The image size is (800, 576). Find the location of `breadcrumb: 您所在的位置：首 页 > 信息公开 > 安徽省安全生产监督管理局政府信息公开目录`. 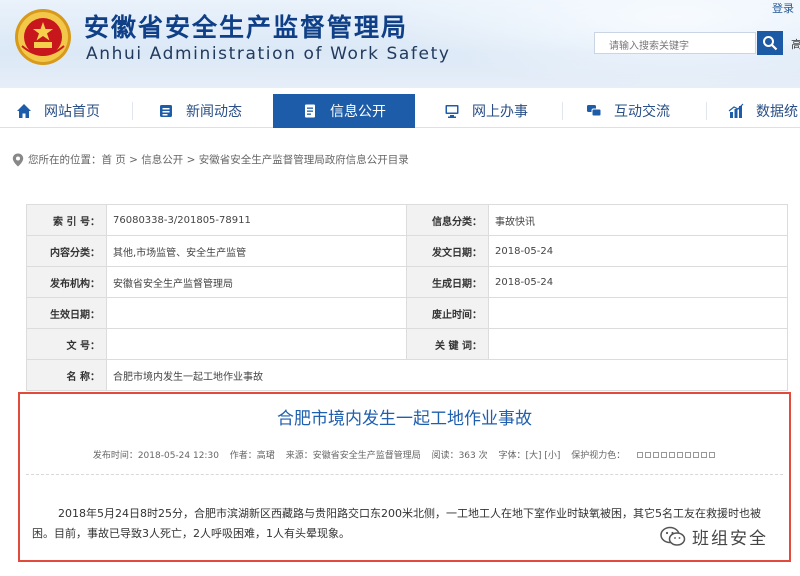

breadcrumb: 您所在的位置：首 页 > 信息公开 > 安徽省安全生产监督管理局政府信息公开目录 is located at coordinates (210, 159).